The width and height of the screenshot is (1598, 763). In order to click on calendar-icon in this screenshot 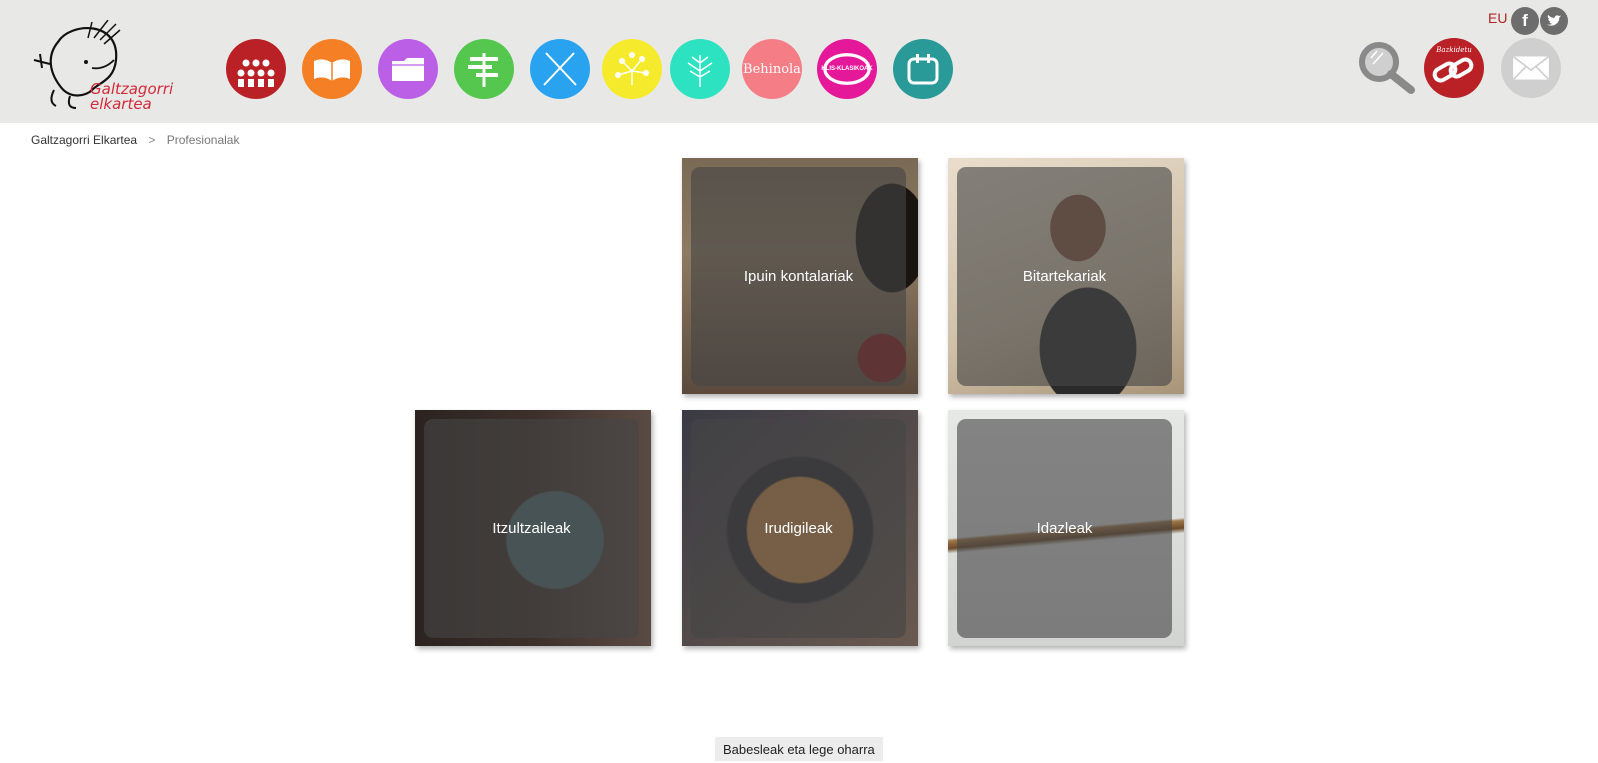, I will do `click(923, 69)`.